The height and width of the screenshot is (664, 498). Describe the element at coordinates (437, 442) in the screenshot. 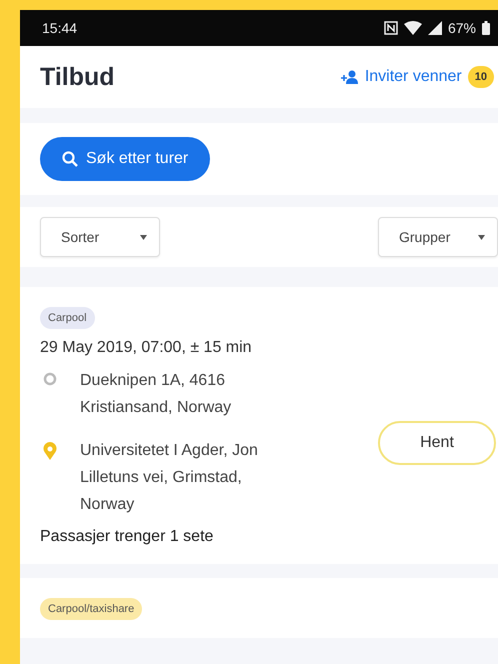

I see `pick-up-button: Hent` at that location.